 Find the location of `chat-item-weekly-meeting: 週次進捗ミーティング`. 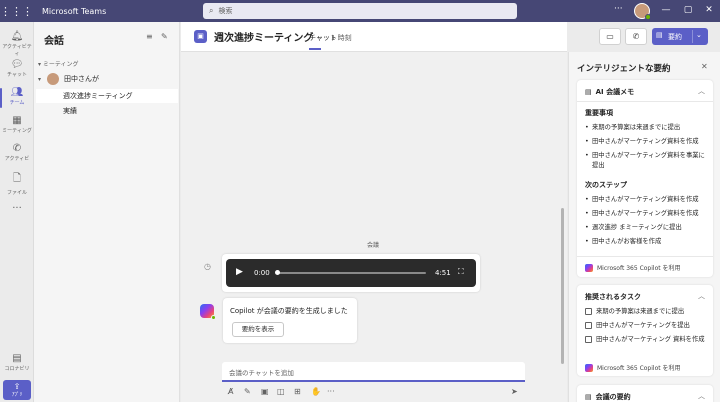

chat-item-weekly-meeting: 週次進捗ミーティング is located at coordinates (107, 96).